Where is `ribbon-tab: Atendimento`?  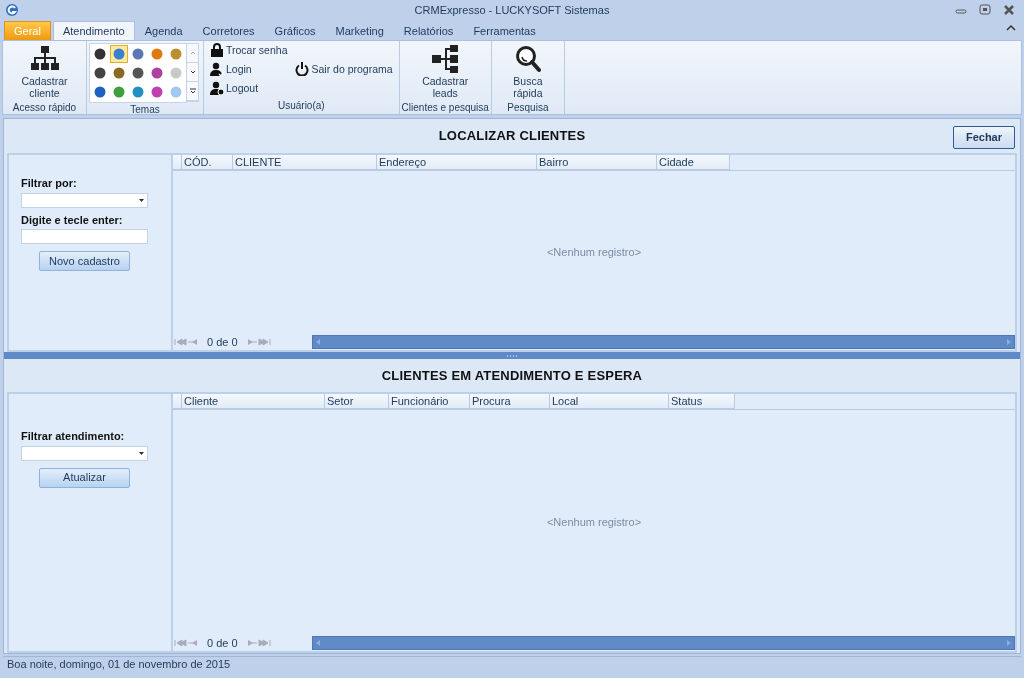 ribbon-tab: Atendimento is located at coordinates (93, 30).